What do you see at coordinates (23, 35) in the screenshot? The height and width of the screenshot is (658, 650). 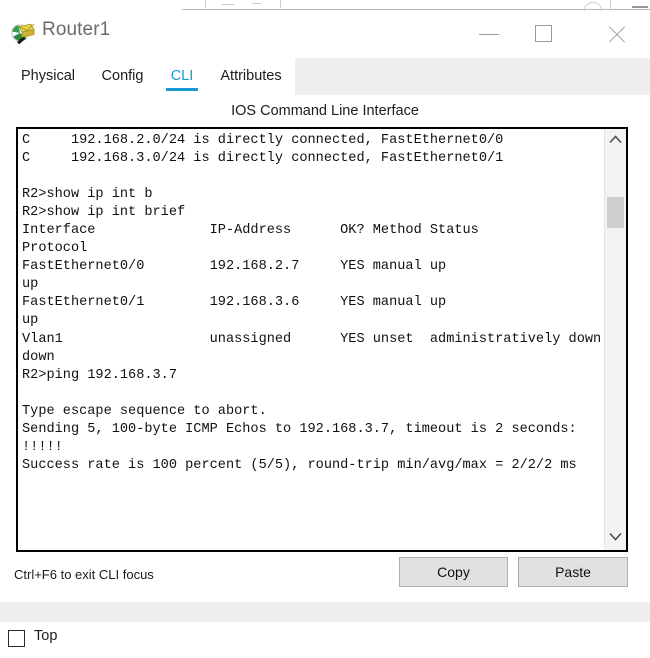 I see `packet-tracer-router-icon` at bounding box center [23, 35].